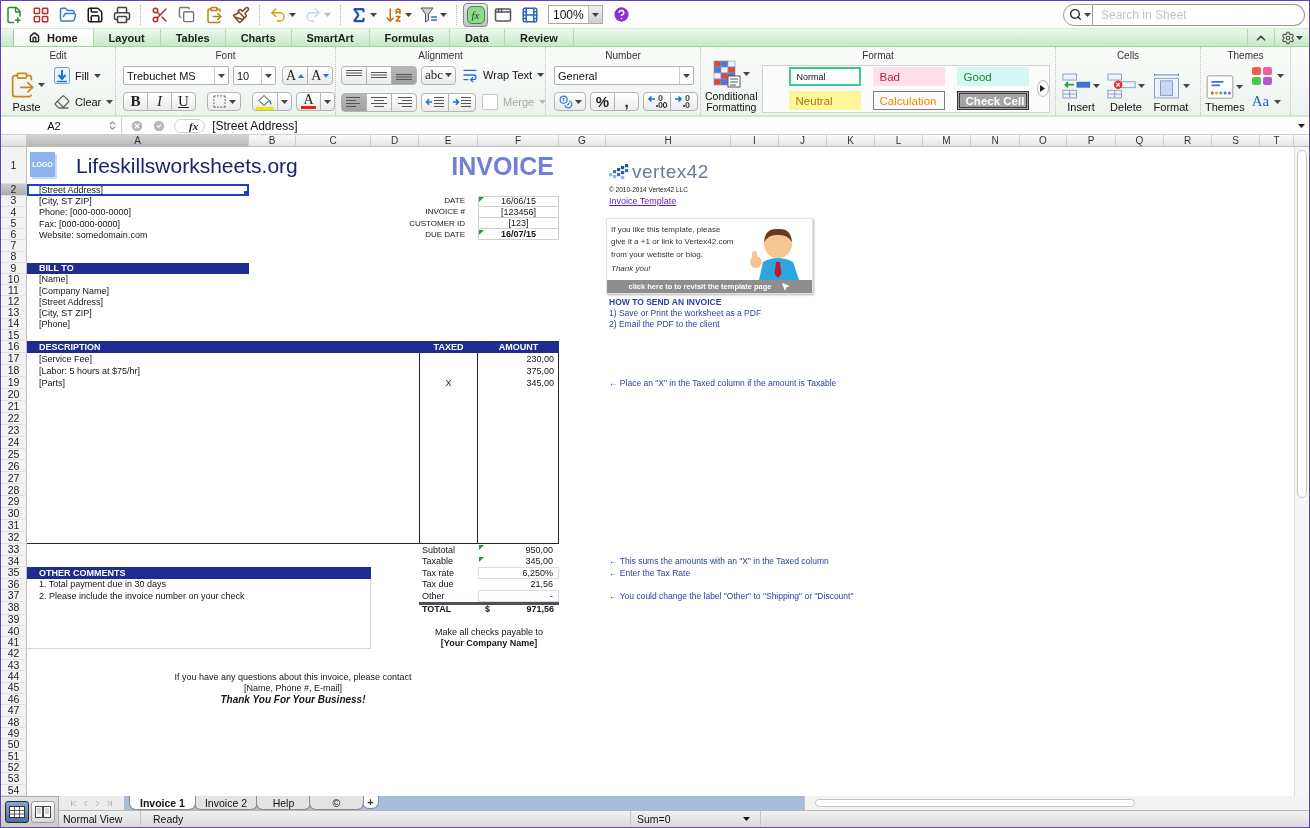 The height and width of the screenshot is (828, 1310). Describe the element at coordinates (14, 538) in the screenshot. I see `row-header: 32` at that location.